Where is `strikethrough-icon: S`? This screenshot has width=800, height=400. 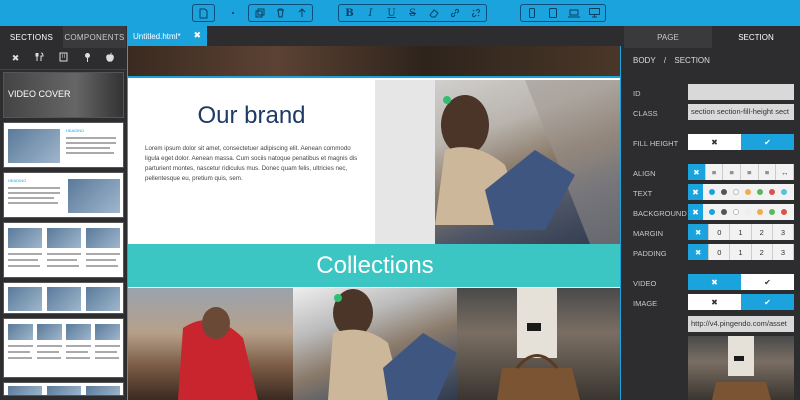 strikethrough-icon: S is located at coordinates (412, 13).